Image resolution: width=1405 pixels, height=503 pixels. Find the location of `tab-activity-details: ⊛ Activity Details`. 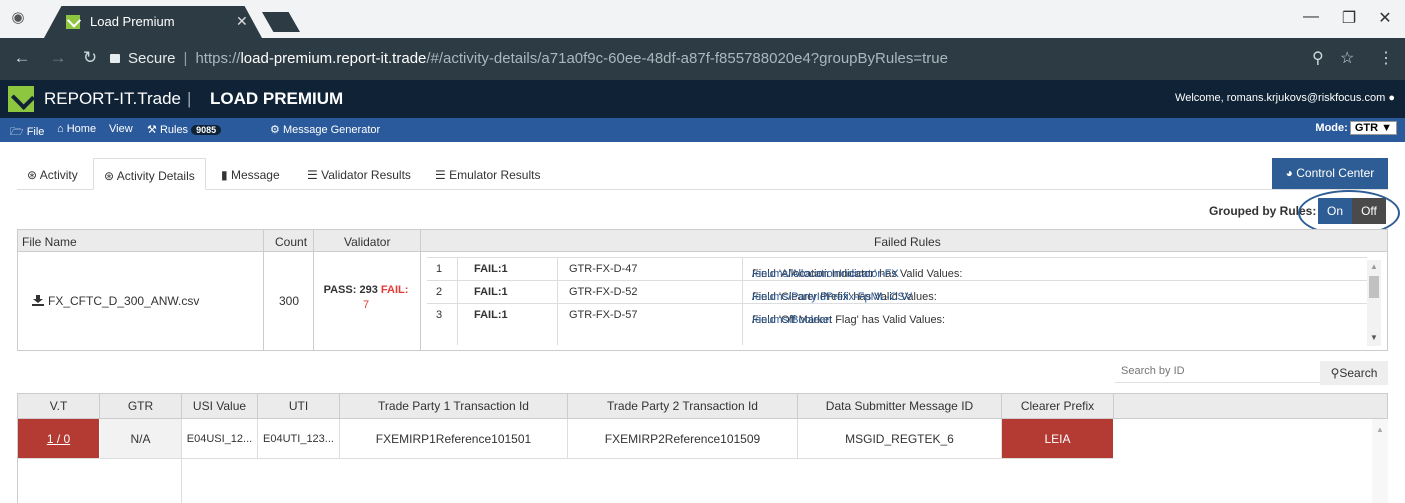

tab-activity-details: ⊛ Activity Details is located at coordinates (149, 174).